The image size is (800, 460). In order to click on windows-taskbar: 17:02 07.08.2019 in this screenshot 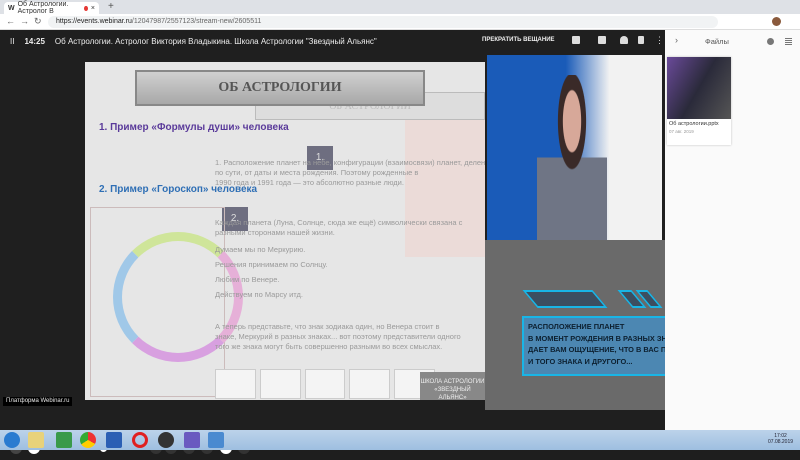, I will do `click(400, 440)`.